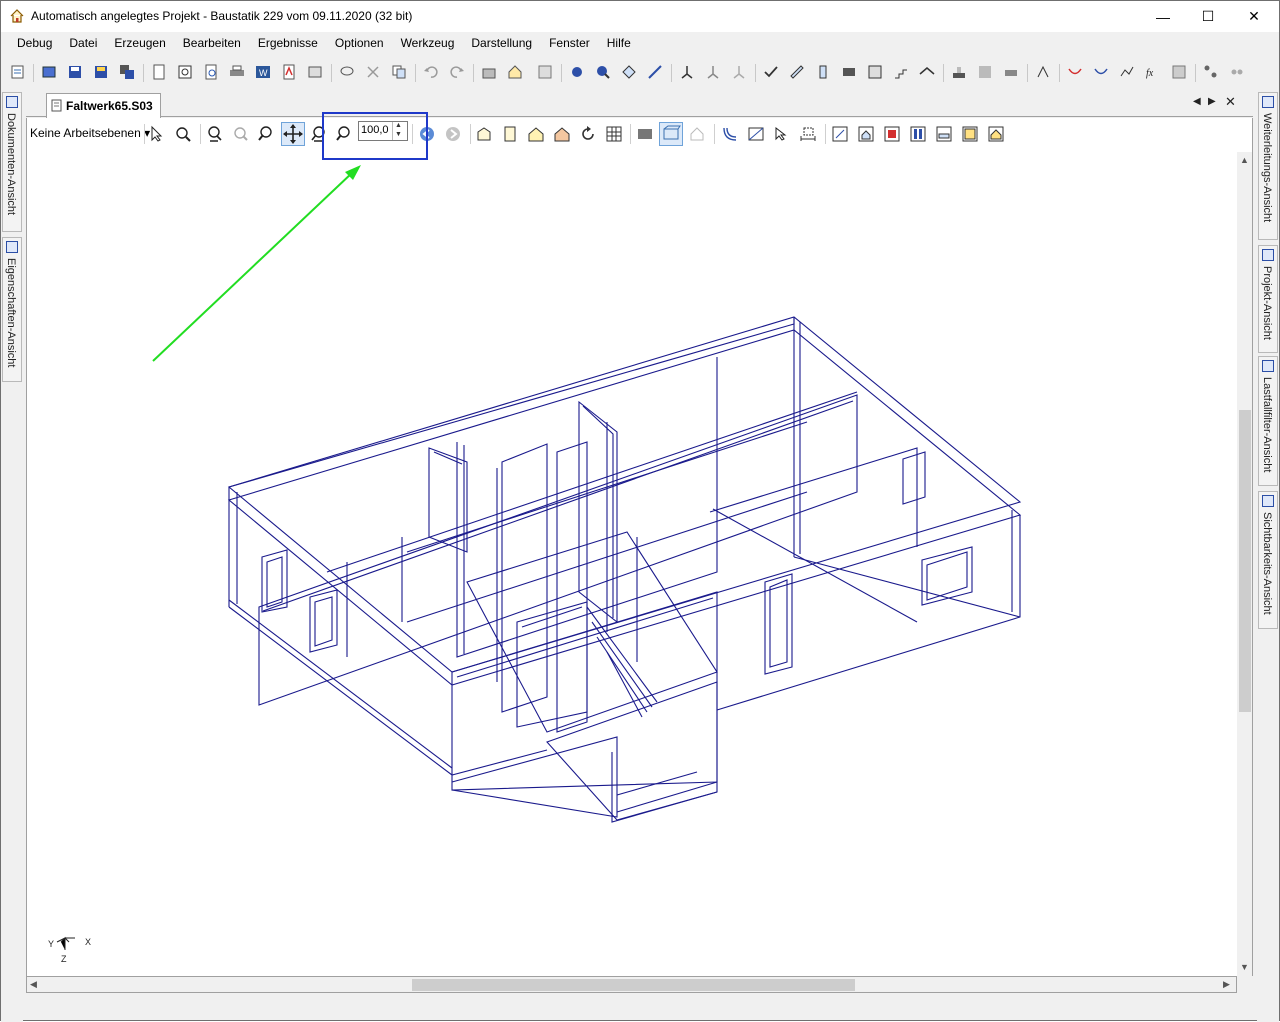 The image size is (1280, 1022). What do you see at coordinates (985, 72) in the screenshot?
I see `reinforcement-icon` at bounding box center [985, 72].